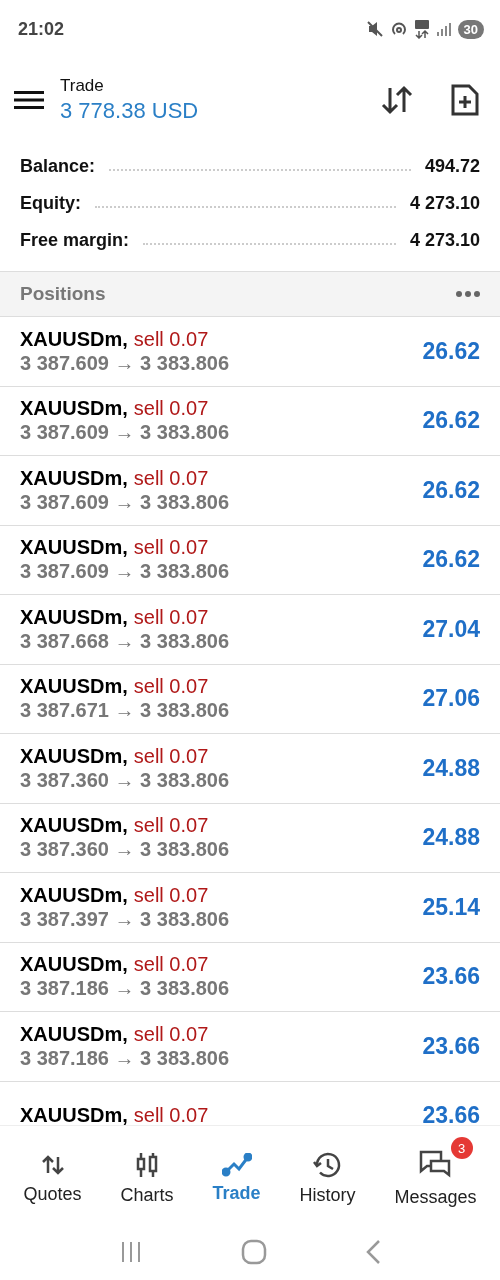 The height and width of the screenshot is (1280, 500). Describe the element at coordinates (250, 908) in the screenshot. I see `position-row: XAUUSDm, sell 0.07 3 387.397 → 3 383.806 25.14` at that location.